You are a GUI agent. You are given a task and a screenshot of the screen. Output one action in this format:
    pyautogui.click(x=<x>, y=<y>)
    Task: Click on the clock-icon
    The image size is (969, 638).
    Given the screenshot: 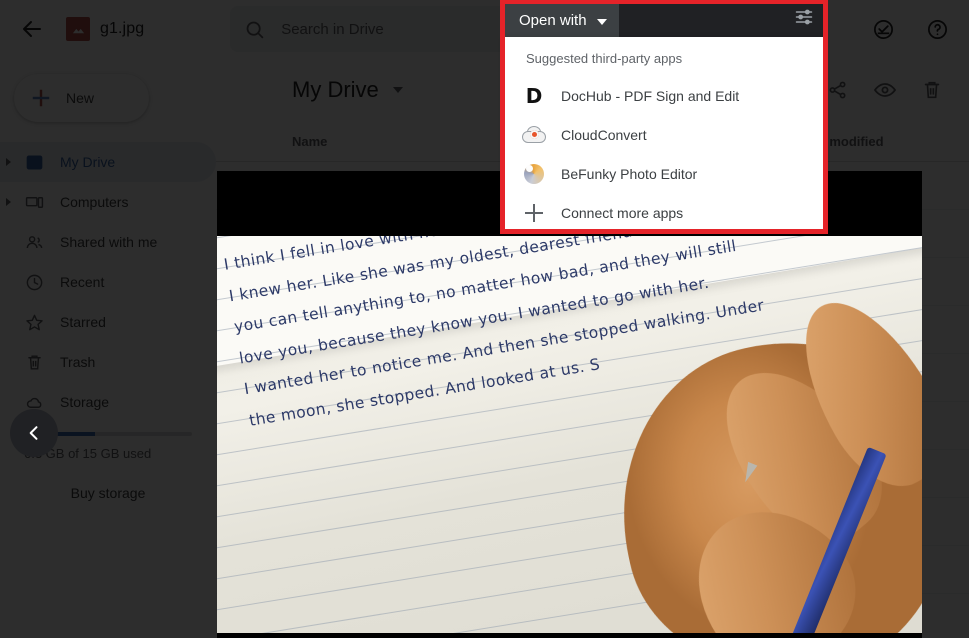 What is the action you would take?
    pyautogui.click(x=34, y=282)
    